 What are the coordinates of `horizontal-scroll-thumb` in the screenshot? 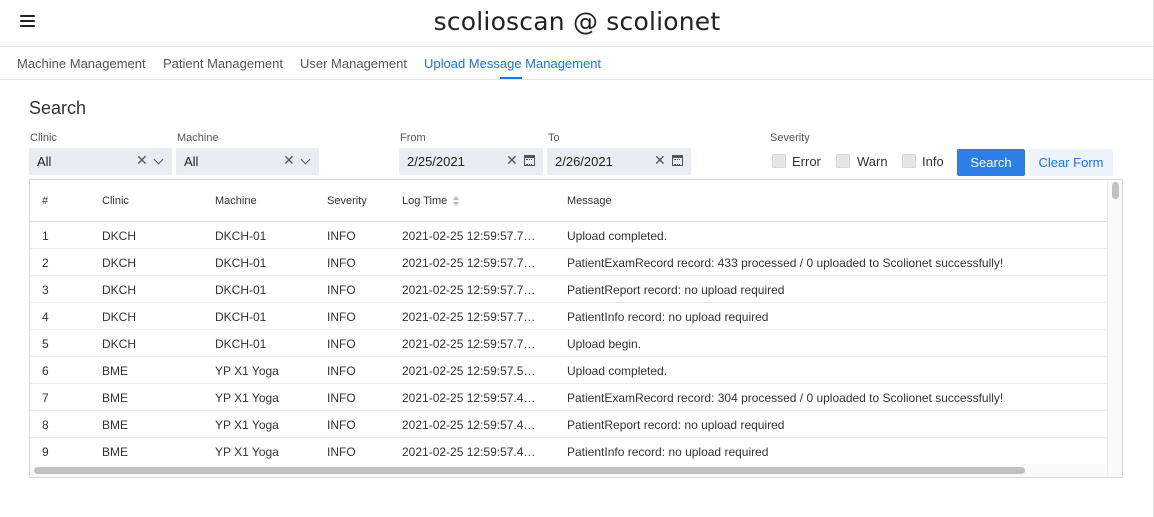 It's located at (529, 470).